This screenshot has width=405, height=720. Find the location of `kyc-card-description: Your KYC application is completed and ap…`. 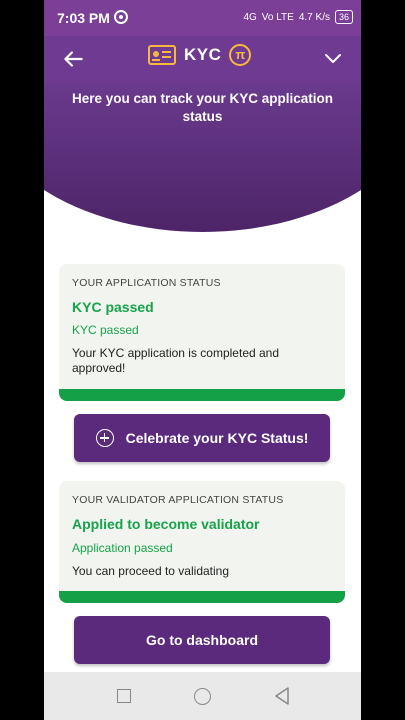

kyc-card-description: Your KYC application is completed and ap… is located at coordinates (176, 360).